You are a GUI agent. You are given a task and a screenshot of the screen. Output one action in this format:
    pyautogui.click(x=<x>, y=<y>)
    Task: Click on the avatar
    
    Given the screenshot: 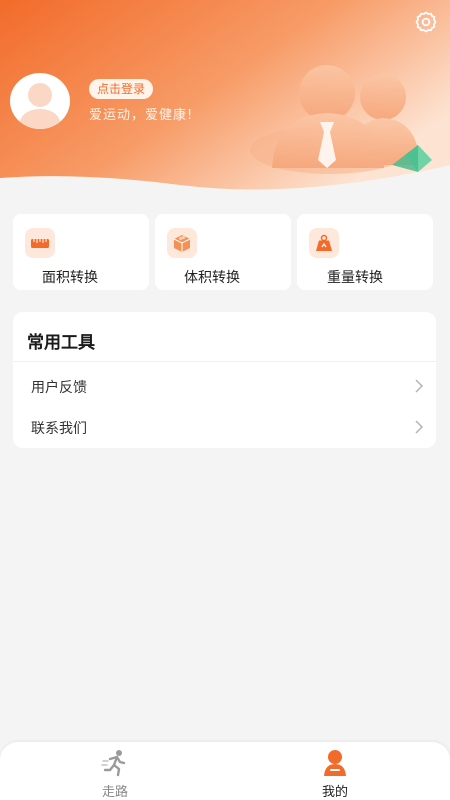 What is the action you would take?
    pyautogui.click(x=40, y=101)
    